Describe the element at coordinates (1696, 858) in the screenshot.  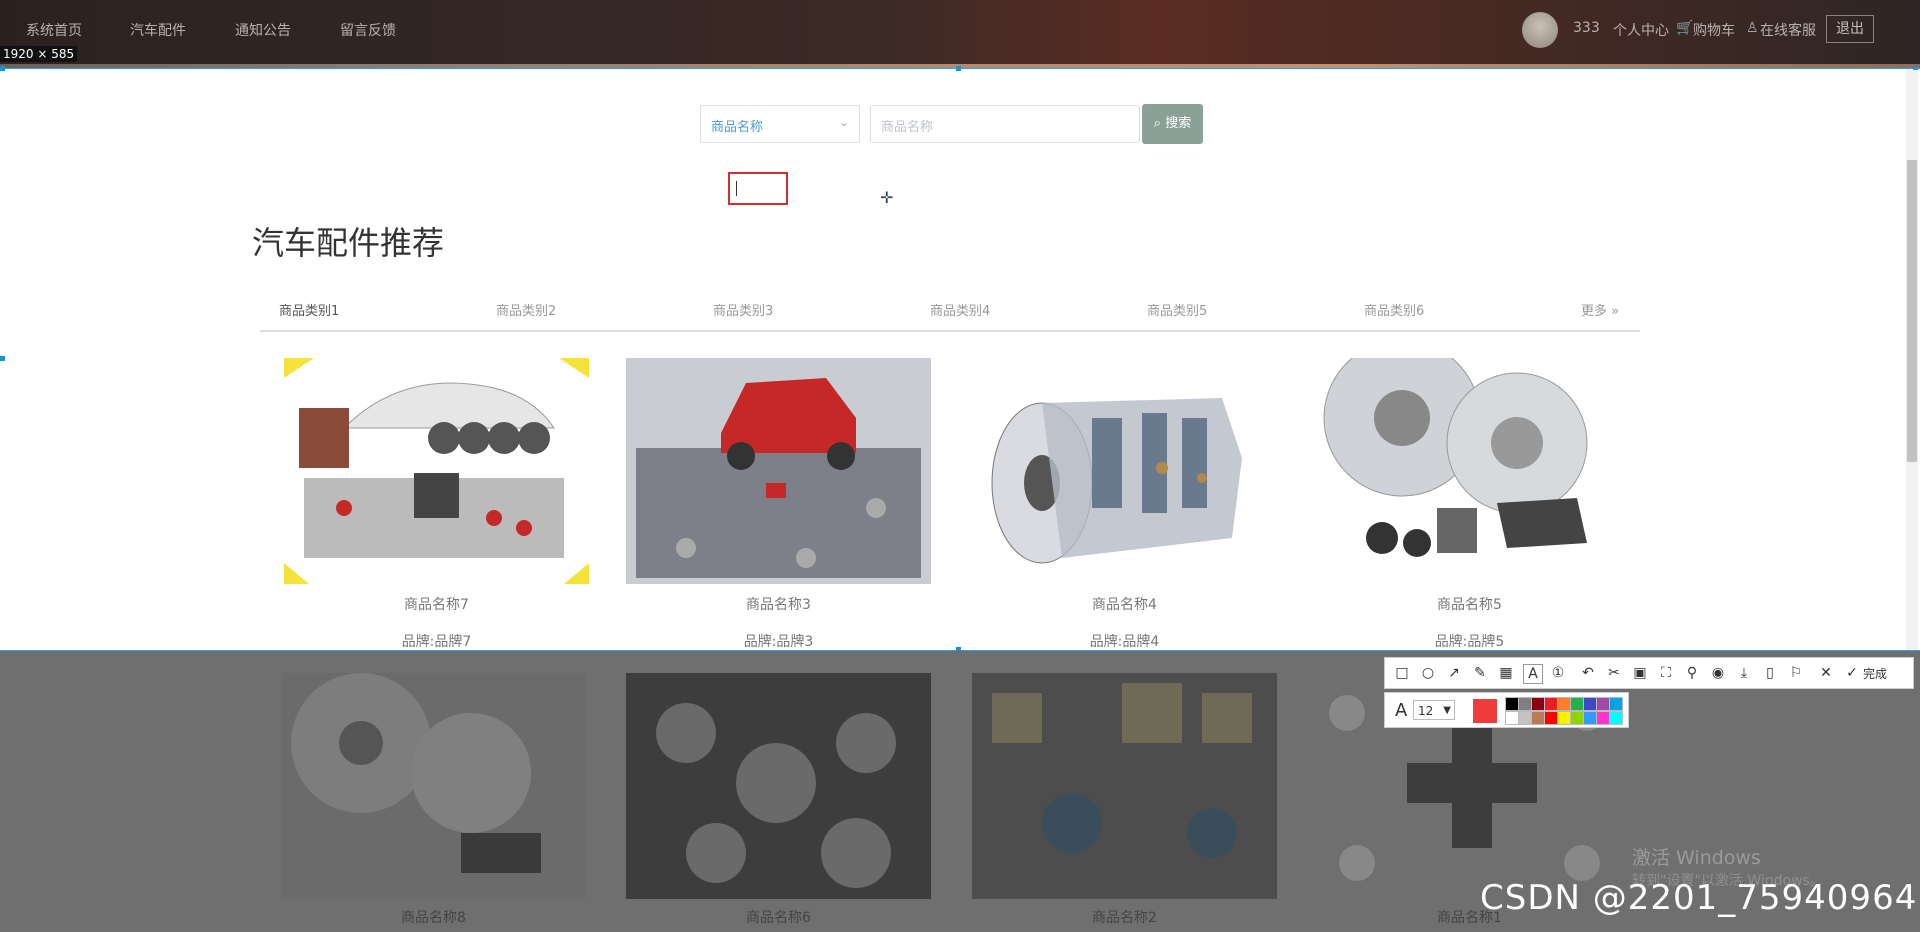
I see `windows-activation-watermark: 激活 Windows` at that location.